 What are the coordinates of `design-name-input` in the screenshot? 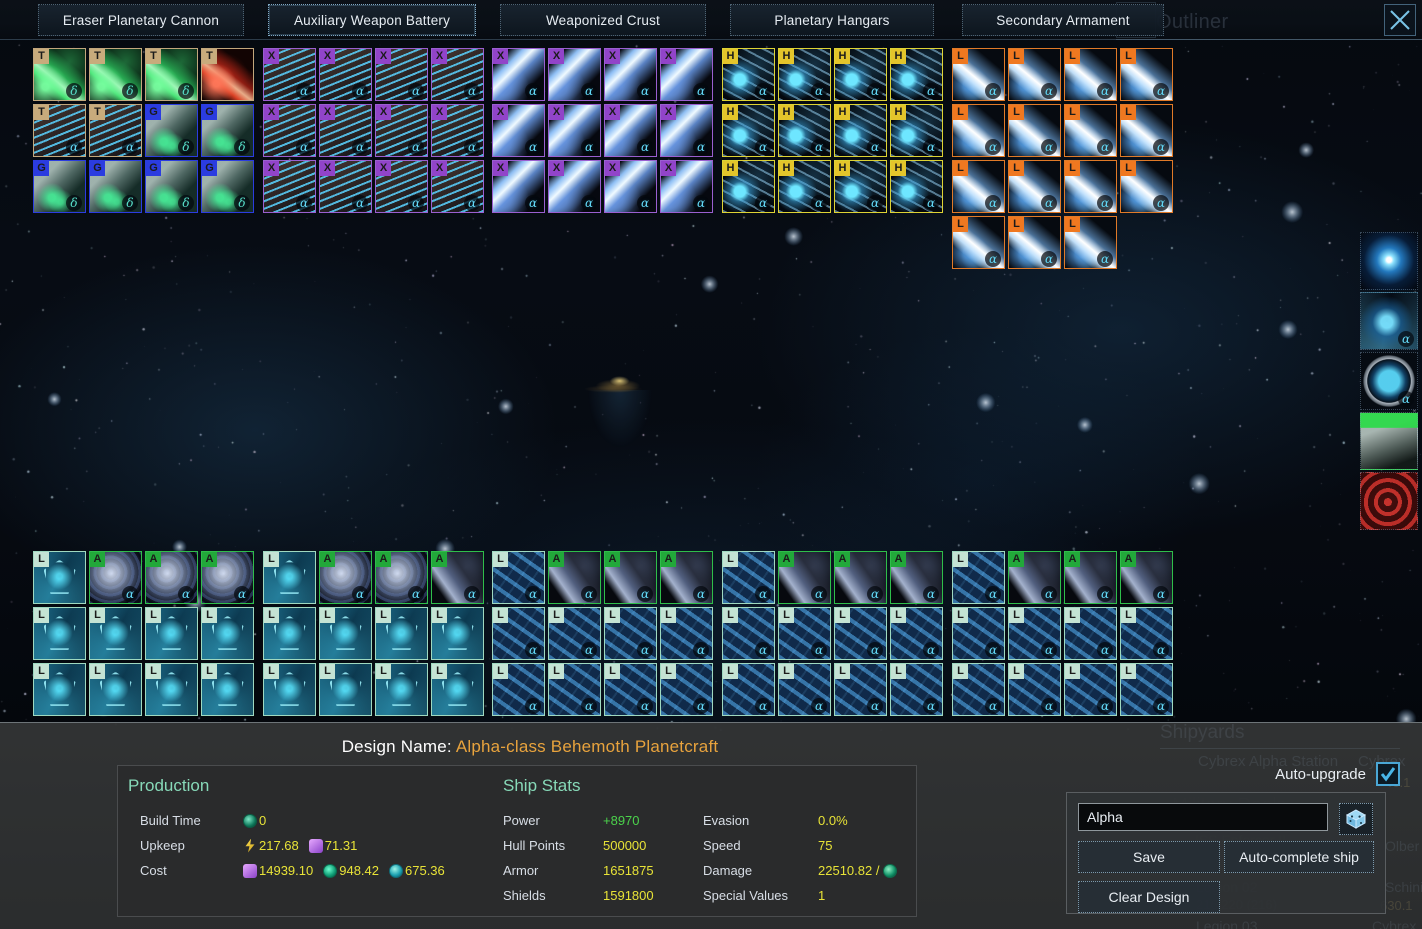 It's located at (1203, 817).